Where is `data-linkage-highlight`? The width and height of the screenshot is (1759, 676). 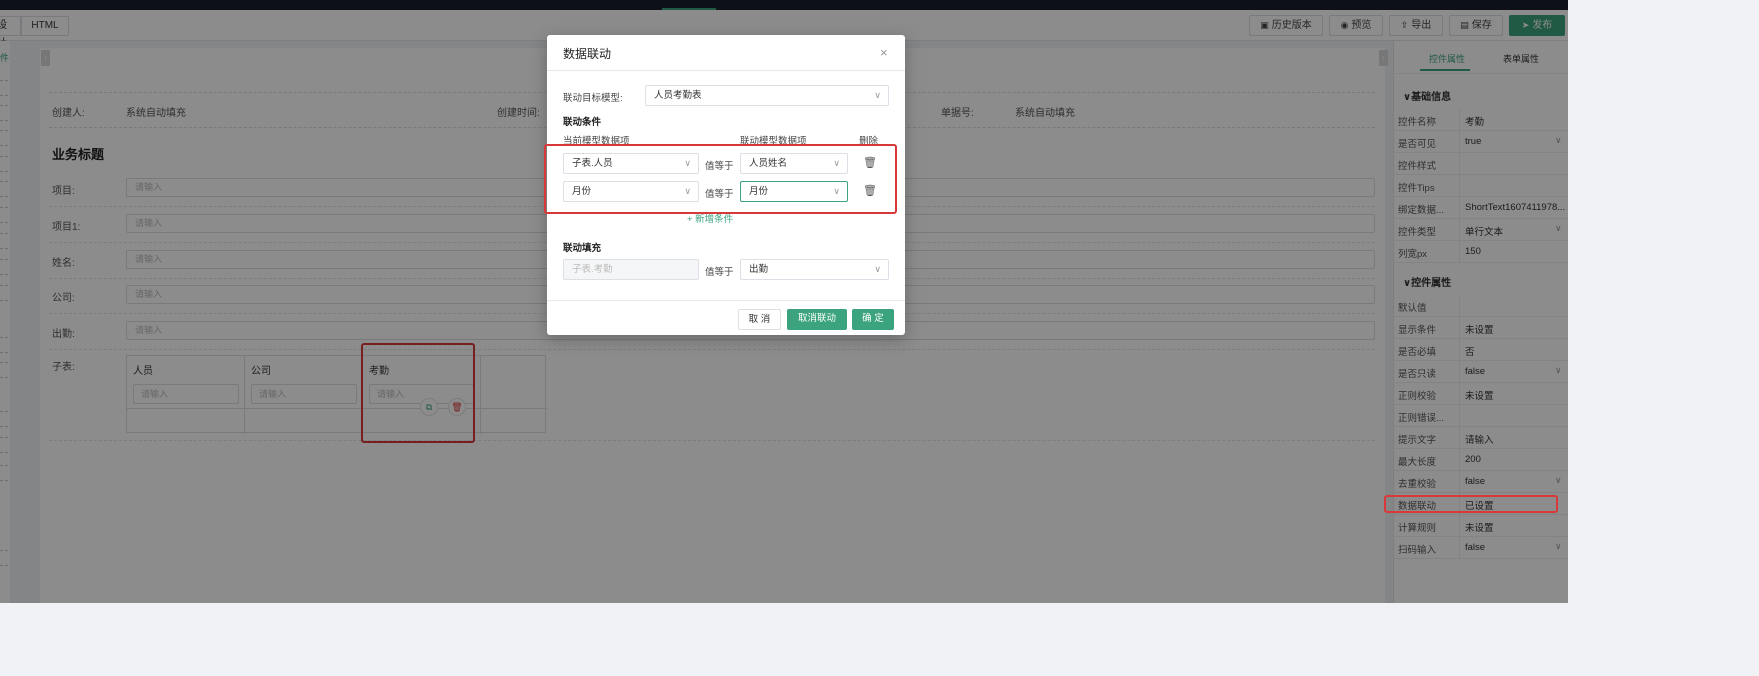
data-linkage-highlight is located at coordinates (1471, 504).